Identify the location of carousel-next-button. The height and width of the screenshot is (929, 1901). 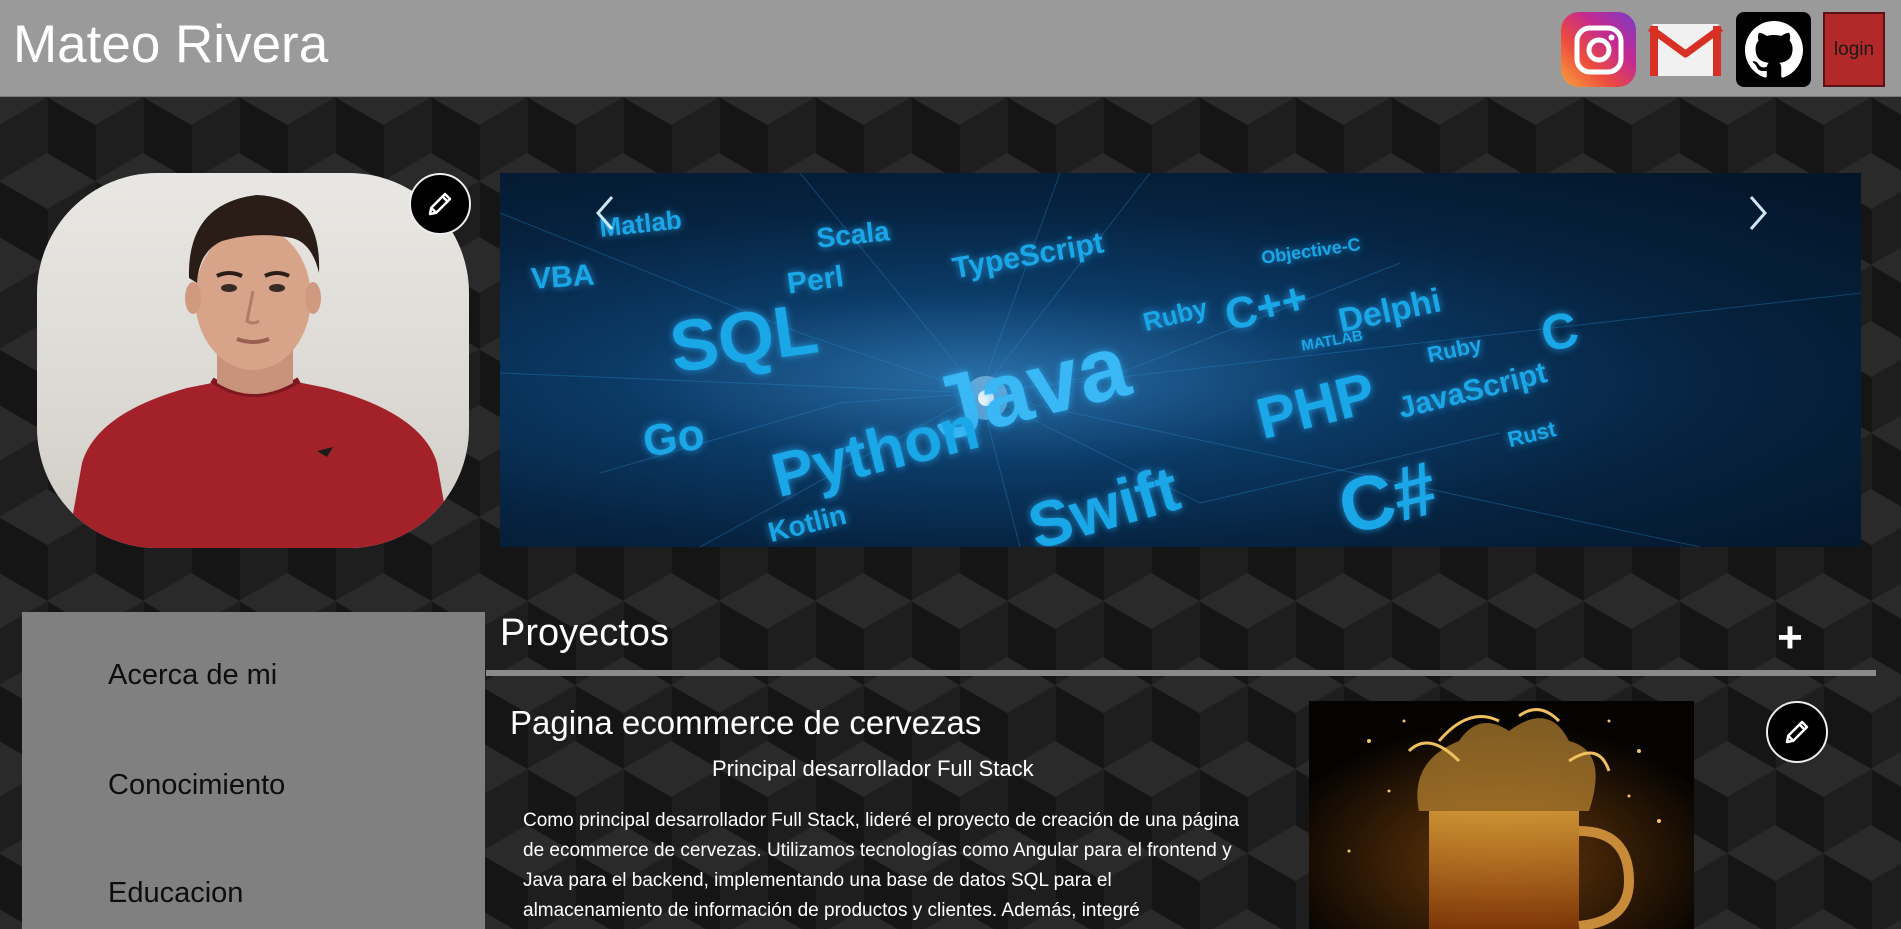
(1757, 213).